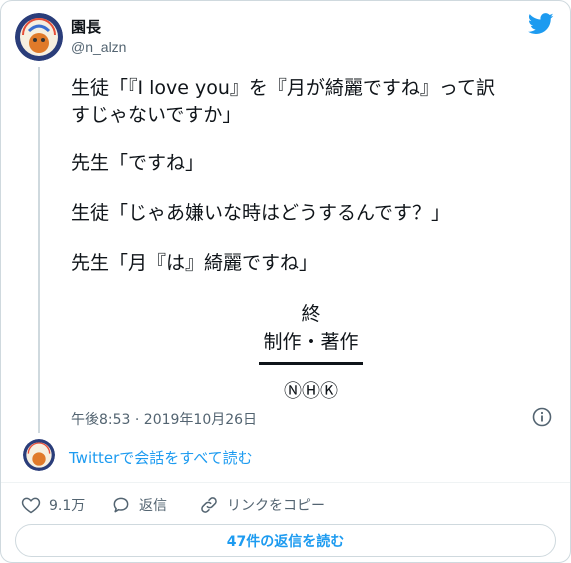  Describe the element at coordinates (209, 505) in the screenshot. I see `link-icon` at that location.